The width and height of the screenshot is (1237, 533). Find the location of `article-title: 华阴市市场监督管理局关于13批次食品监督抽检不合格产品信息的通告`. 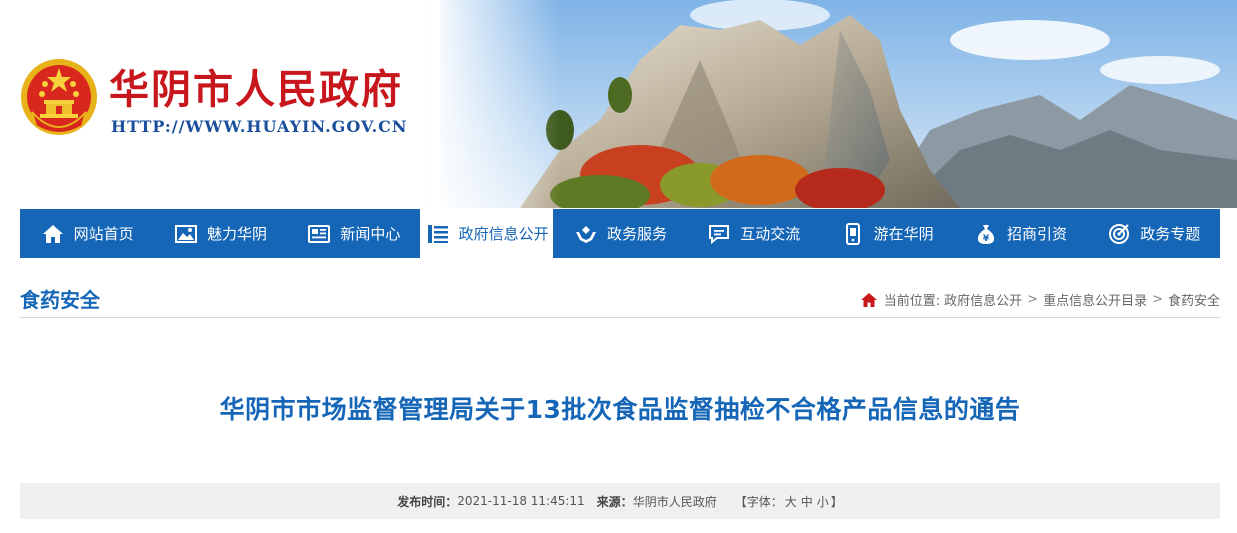

article-title: 华阴市市场监督管理局关于13批次食品监督抽检不合格产品信息的通告 is located at coordinates (620, 409).